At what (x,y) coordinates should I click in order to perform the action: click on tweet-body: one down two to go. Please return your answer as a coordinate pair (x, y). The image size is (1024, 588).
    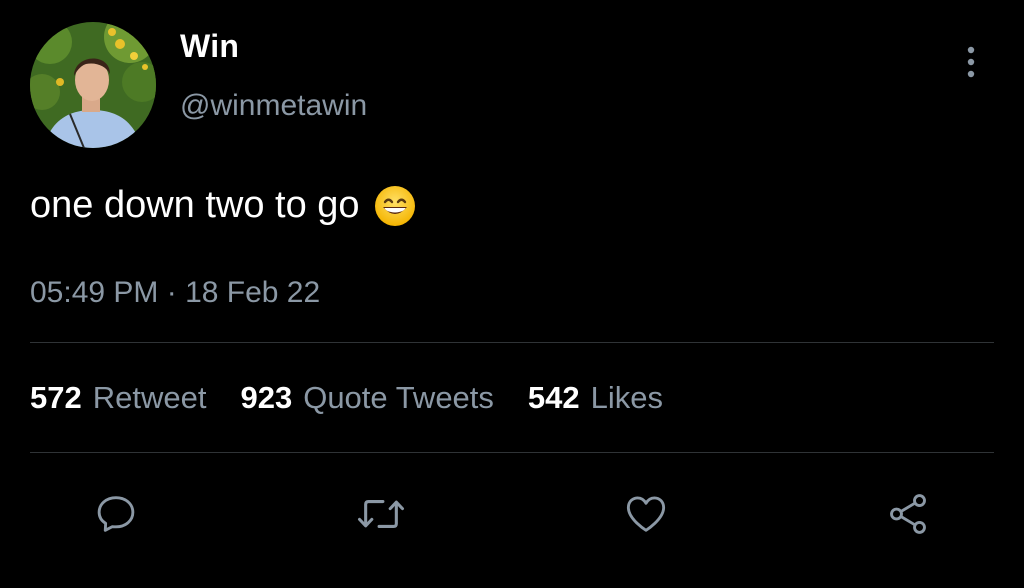
    Looking at the image, I should click on (195, 205).